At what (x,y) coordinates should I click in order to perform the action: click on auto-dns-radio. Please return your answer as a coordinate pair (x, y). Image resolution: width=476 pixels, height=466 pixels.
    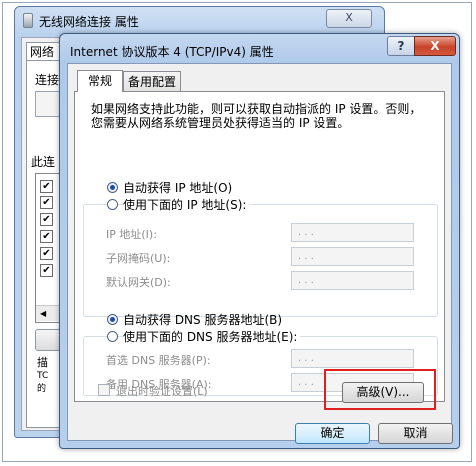
    Looking at the image, I should click on (112, 319).